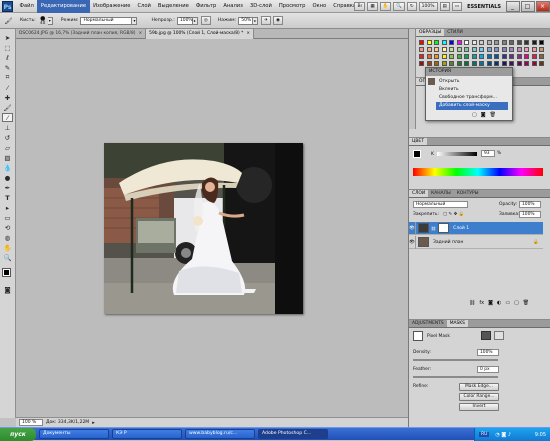 The width and height of the screenshot is (550, 441). Describe the element at coordinates (7, 97) in the screenshot. I see `healing-brush-tool-icon: ✚` at that location.